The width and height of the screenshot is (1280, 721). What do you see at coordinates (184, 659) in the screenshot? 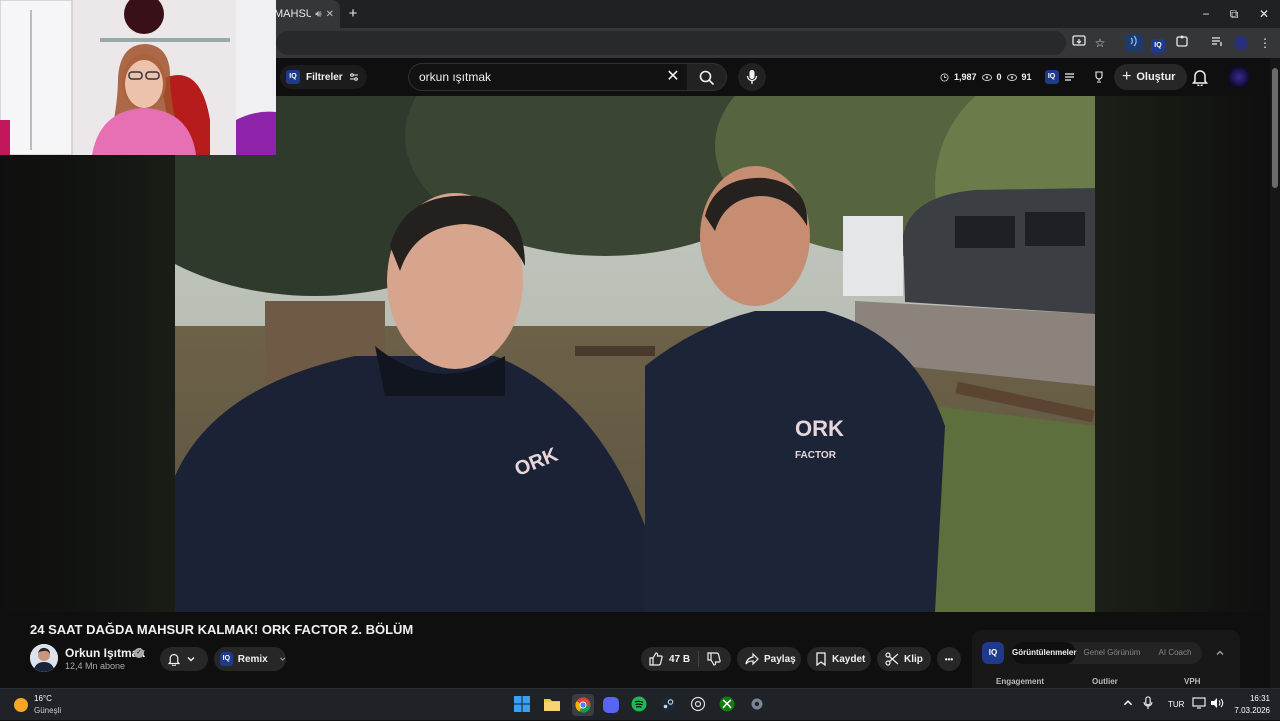
I see `subscribed-bell-button` at bounding box center [184, 659].